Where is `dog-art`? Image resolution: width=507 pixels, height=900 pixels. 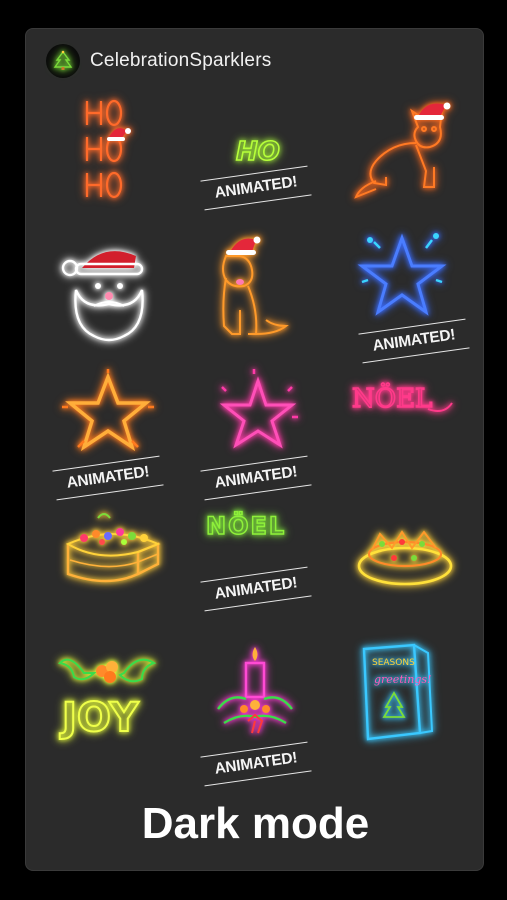
dog-art is located at coordinates (255, 285).